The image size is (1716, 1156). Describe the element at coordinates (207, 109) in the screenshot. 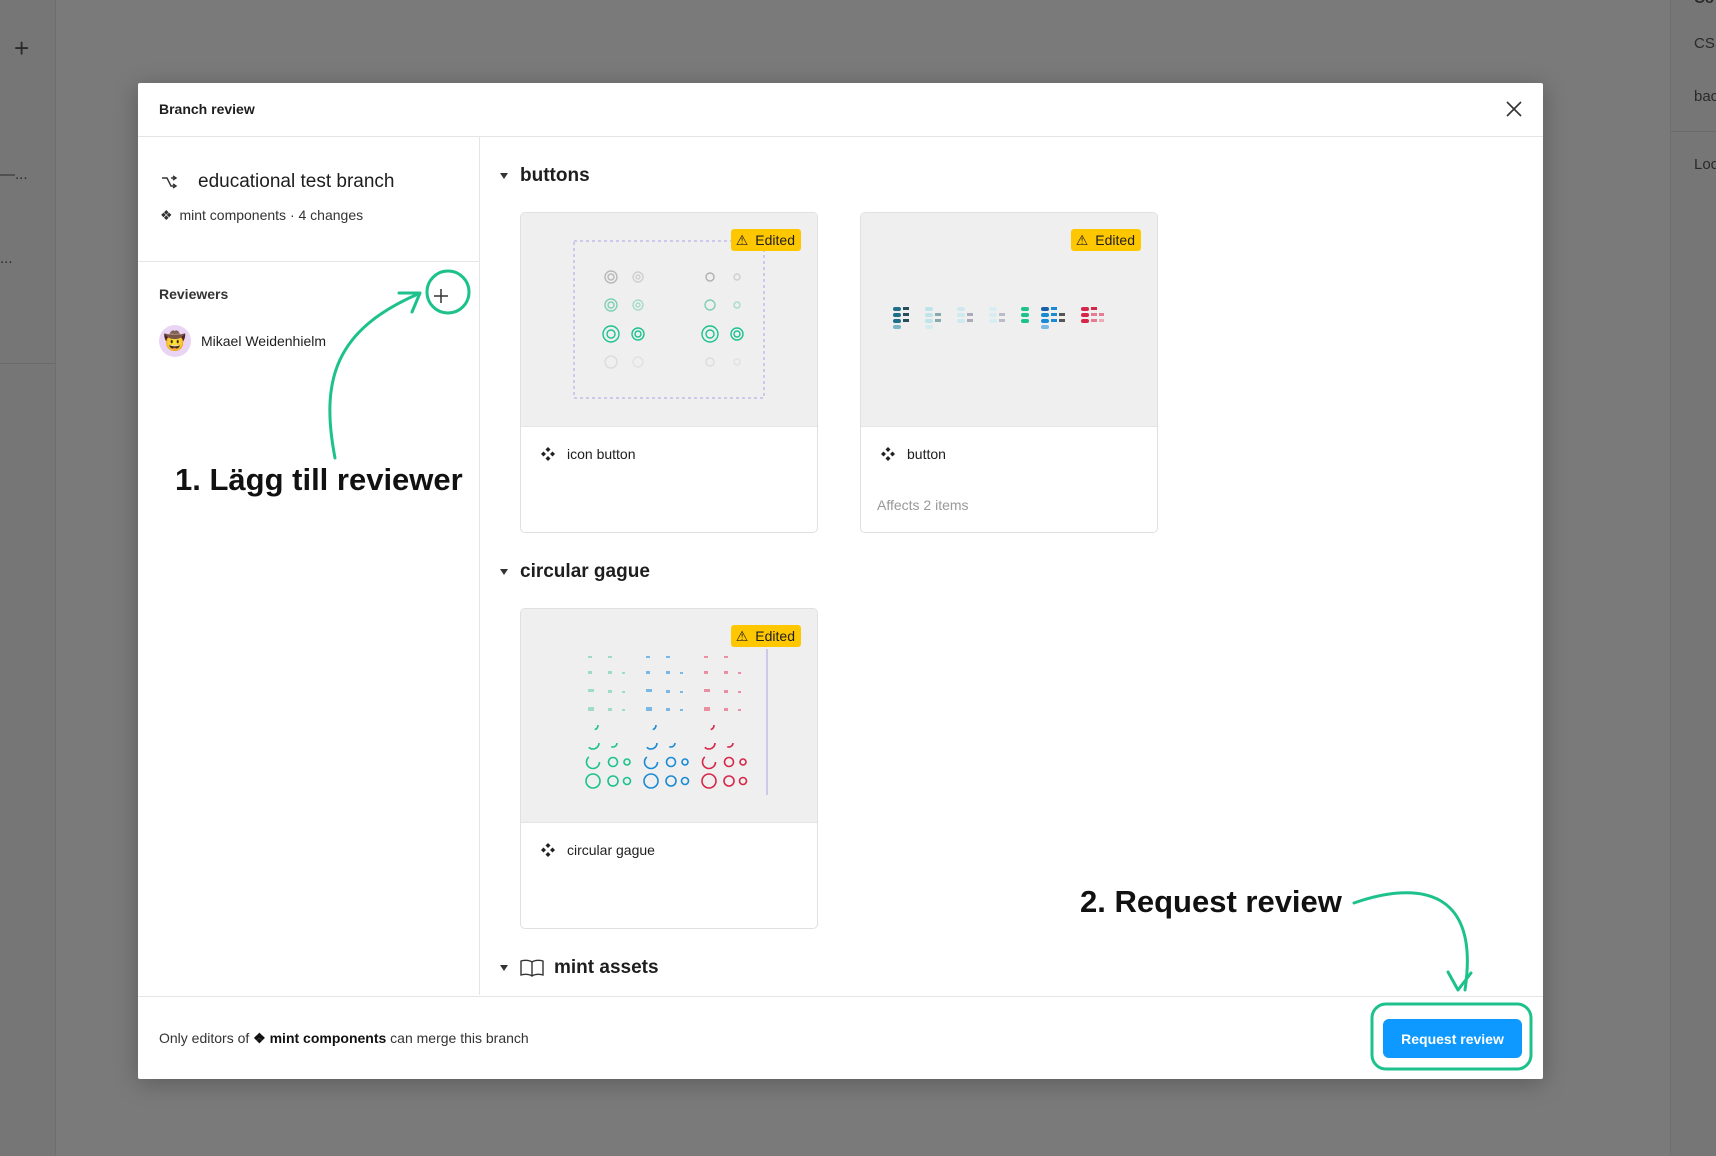

I see `dialog-title: Branch review` at that location.